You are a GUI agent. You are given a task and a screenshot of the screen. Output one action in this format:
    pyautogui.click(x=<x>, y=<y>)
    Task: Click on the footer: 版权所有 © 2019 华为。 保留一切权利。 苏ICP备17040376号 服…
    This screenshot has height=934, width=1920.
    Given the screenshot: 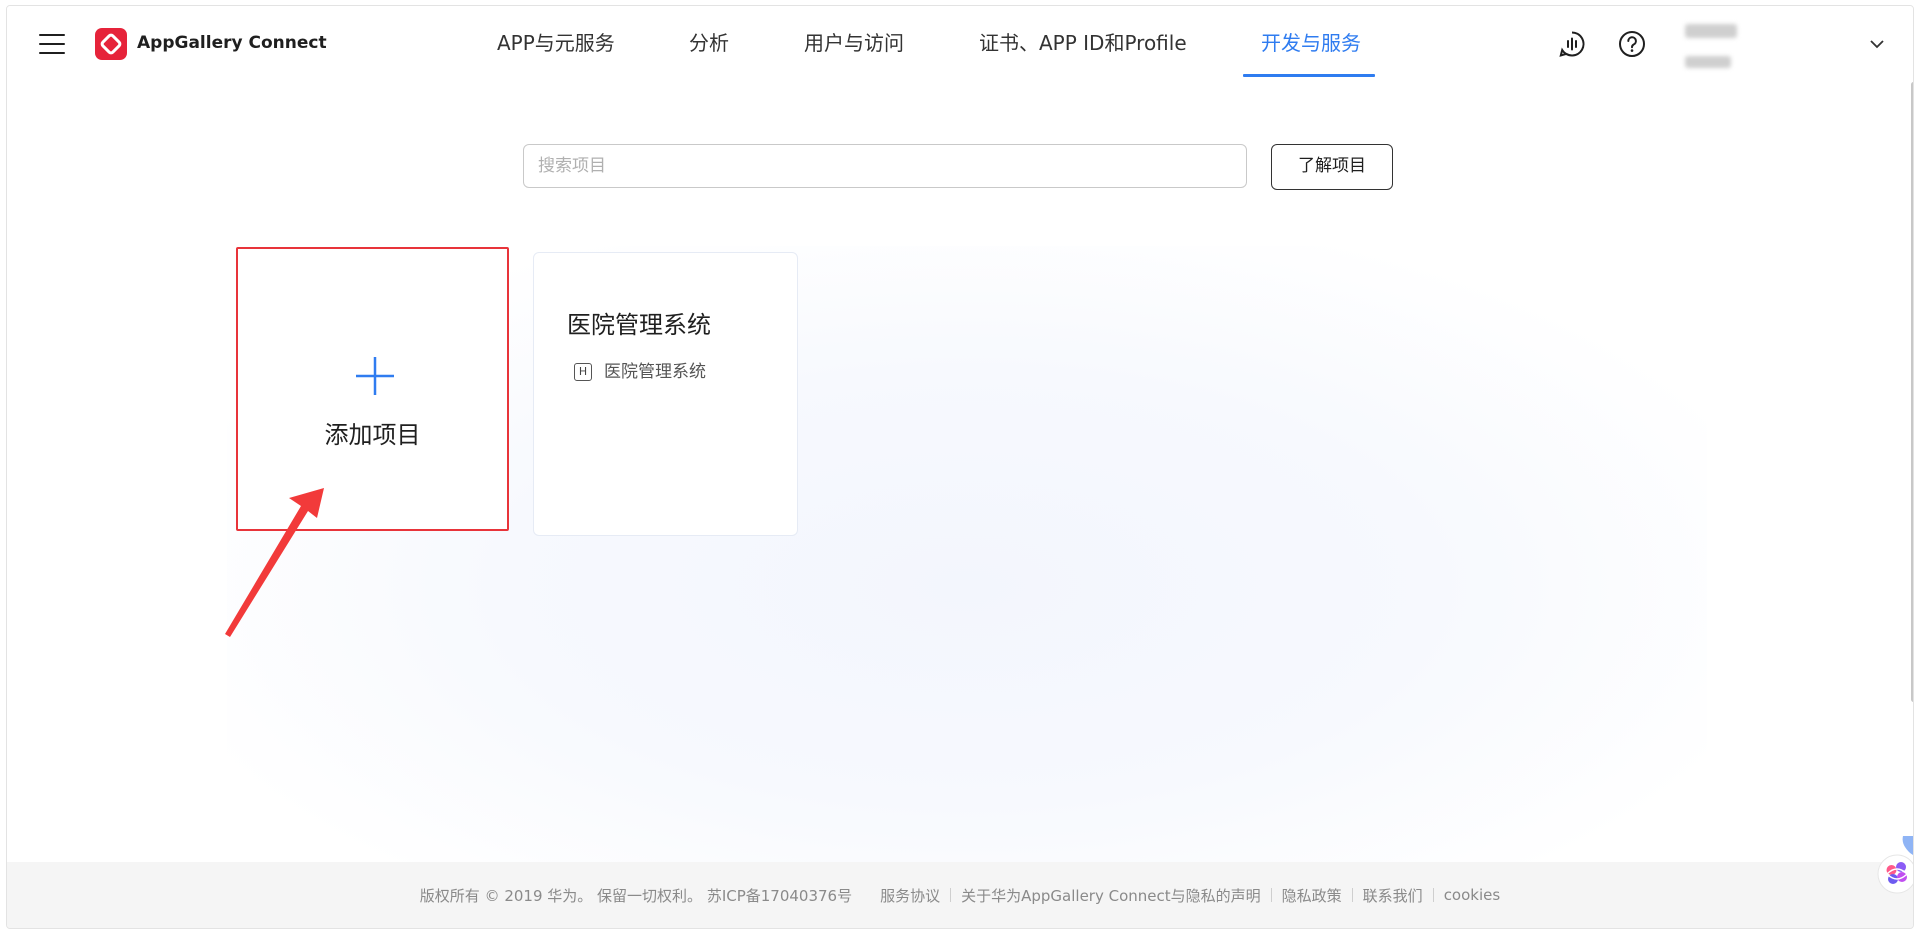 What is the action you would take?
    pyautogui.click(x=960, y=895)
    